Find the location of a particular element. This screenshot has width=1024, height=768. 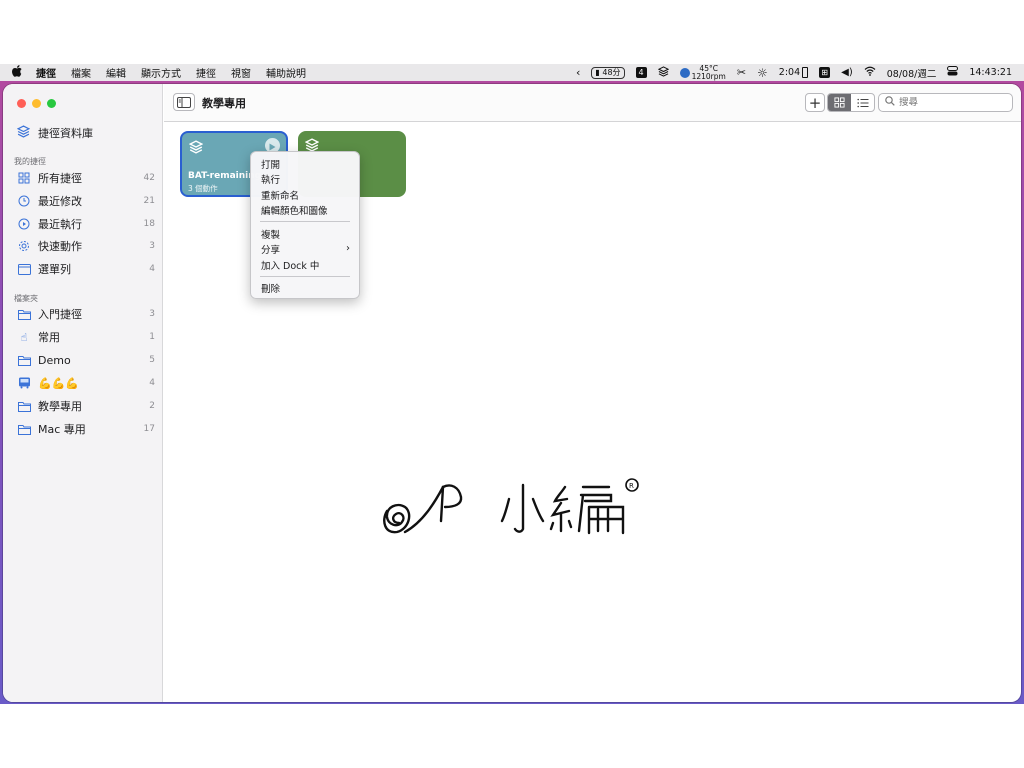

sidebar-item-folder: 💪💪💪 4 is located at coordinates (86, 383).